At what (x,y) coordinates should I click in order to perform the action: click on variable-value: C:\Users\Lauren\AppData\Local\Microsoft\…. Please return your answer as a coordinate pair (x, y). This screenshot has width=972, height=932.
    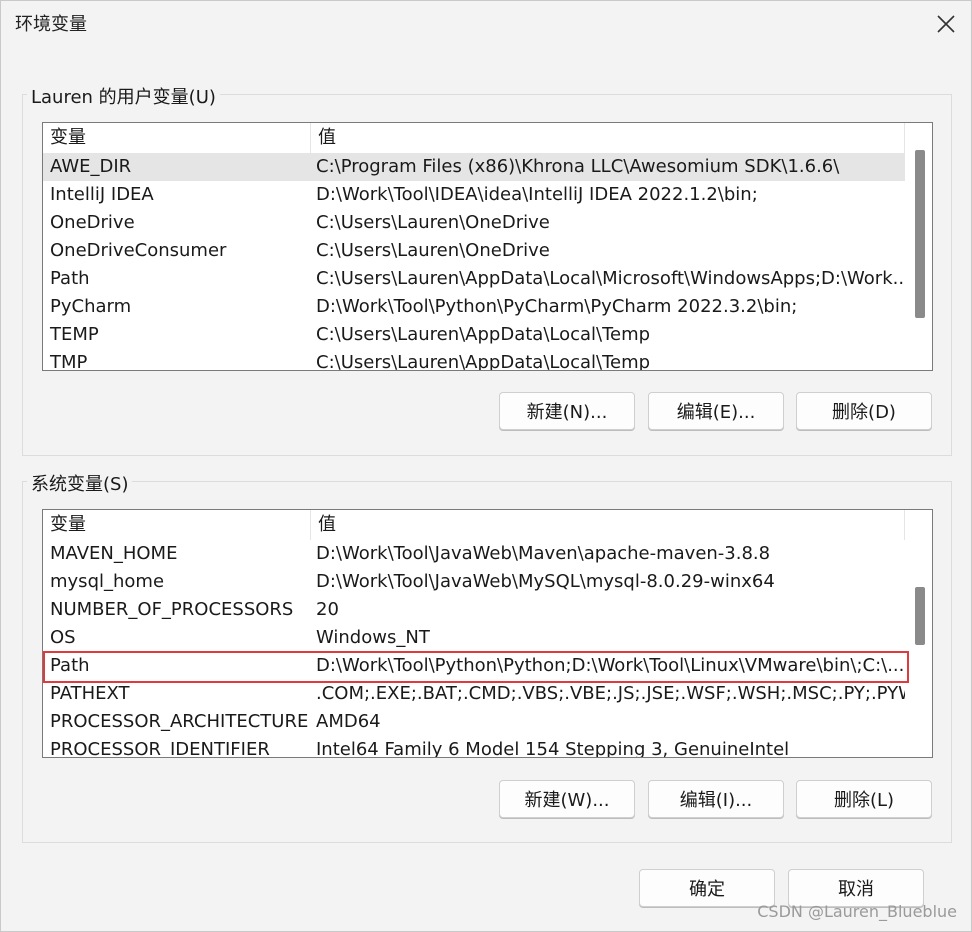
    Looking at the image, I should click on (610, 278).